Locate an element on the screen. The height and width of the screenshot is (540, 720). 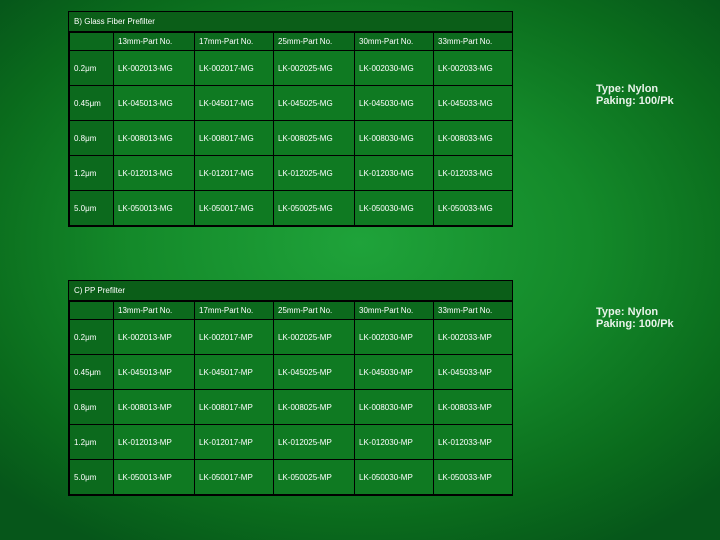
part-number-cell: LK-045017-MP is located at coordinates (234, 372).